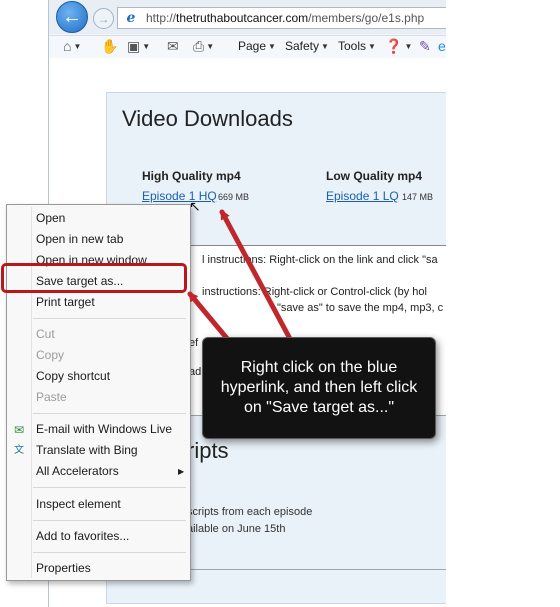 The height and width of the screenshot is (607, 560). What do you see at coordinates (78, 504) in the screenshot?
I see `menu-item-inspect-element: Inspect element` at bounding box center [78, 504].